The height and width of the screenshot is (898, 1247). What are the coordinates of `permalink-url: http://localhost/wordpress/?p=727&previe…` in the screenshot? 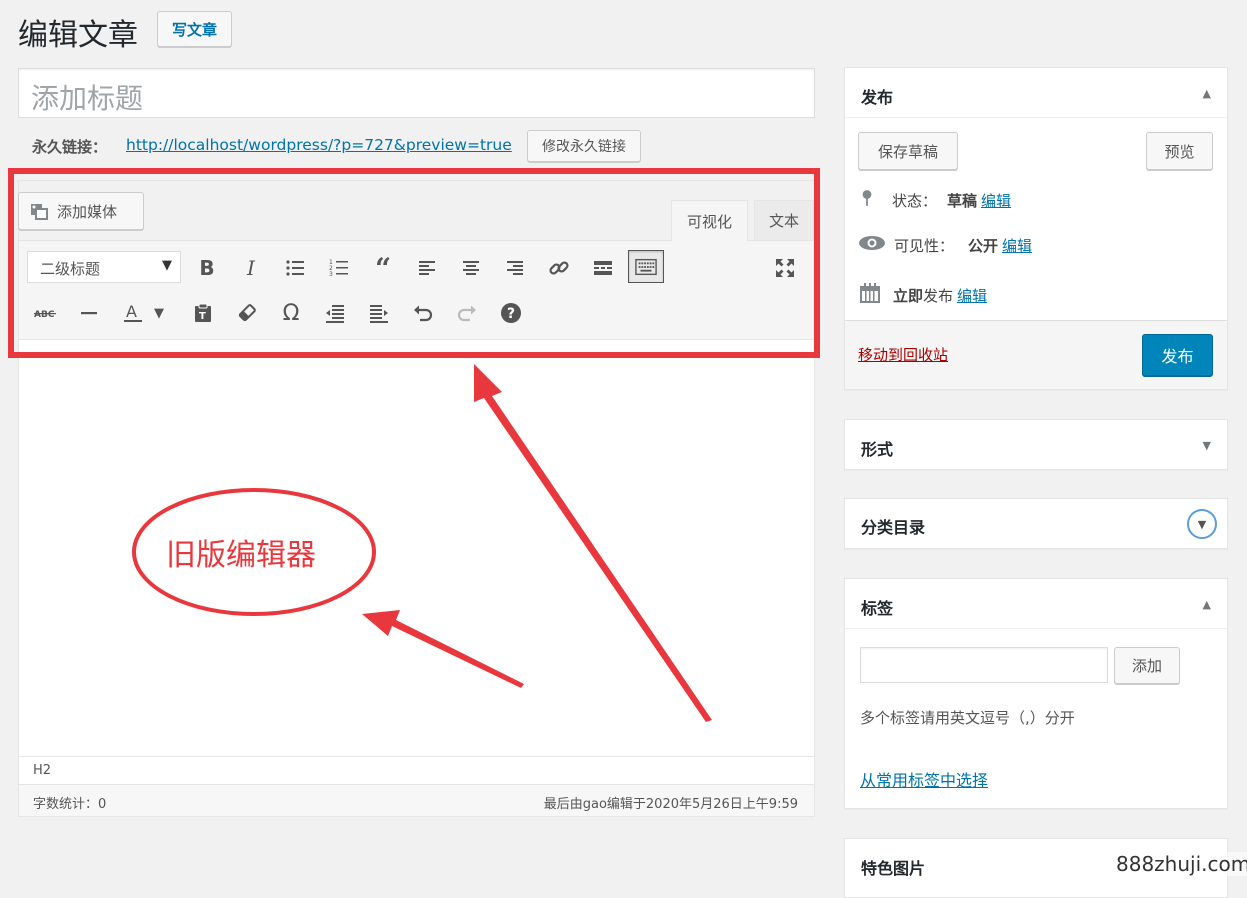 It's located at (319, 145).